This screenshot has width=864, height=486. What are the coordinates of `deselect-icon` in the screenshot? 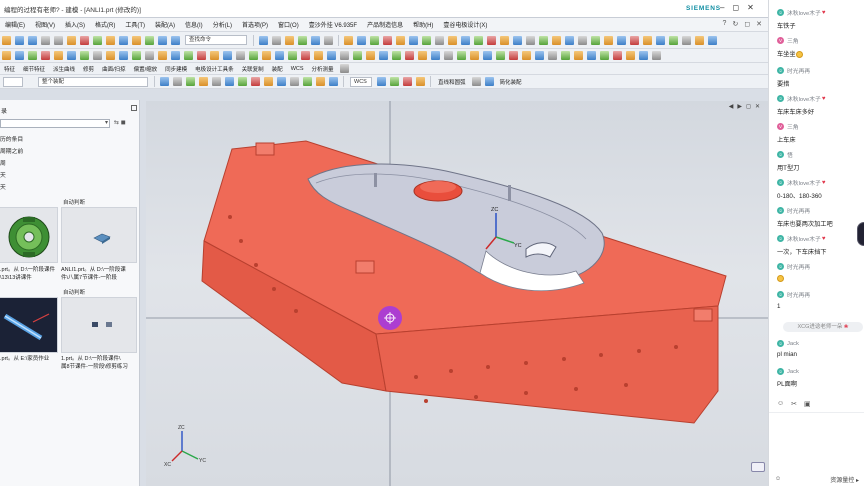 It's located at (177, 81).